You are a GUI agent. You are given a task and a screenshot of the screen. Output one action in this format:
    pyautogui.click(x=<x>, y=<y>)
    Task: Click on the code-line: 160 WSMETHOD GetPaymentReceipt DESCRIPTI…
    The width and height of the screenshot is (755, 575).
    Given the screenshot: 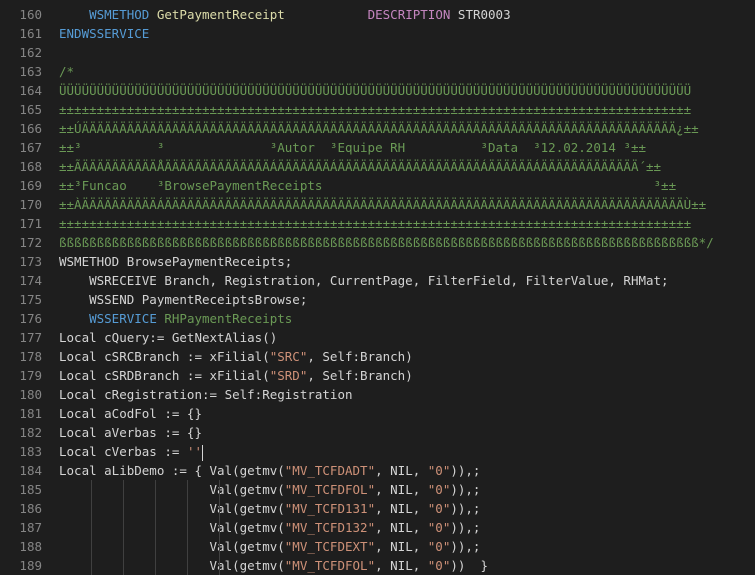 What is the action you would take?
    pyautogui.click(x=377, y=14)
    